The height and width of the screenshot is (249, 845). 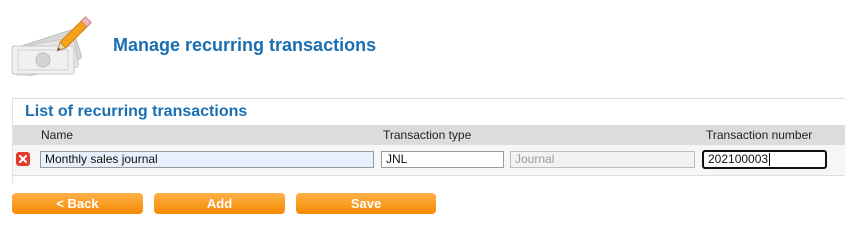 I want to click on transaction-number-input: 202100003, so click(x=764, y=159).